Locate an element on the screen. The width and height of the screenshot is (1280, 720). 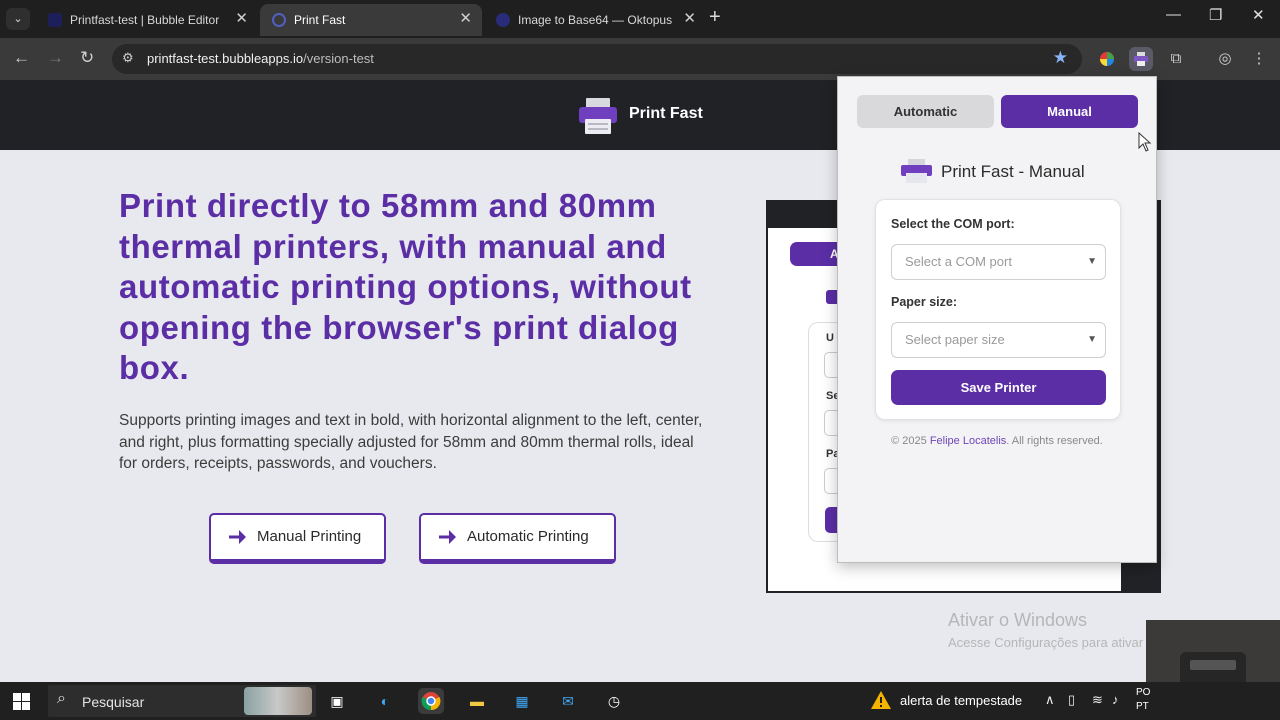
extensions-puzzle-icon: ⧉ is located at coordinates (1176, 59).